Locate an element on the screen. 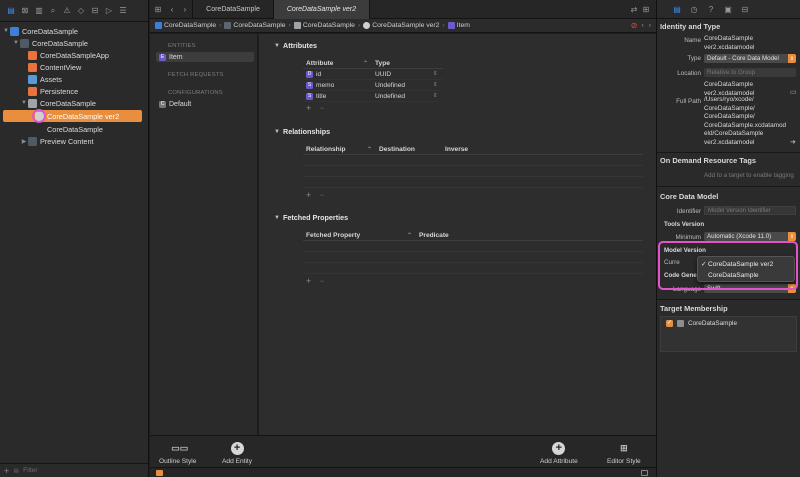 The width and height of the screenshot is (800, 477). issue-icon: ⚠ is located at coordinates (67, 11).